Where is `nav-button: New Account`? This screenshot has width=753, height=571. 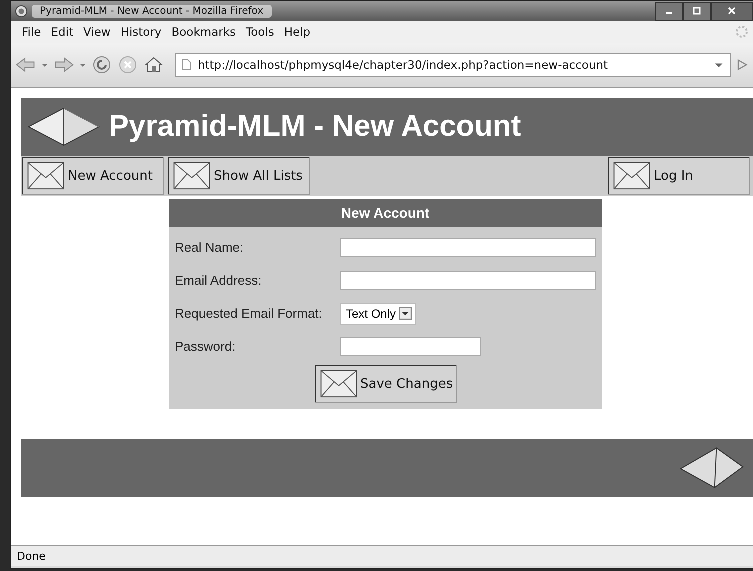 nav-button: New Account is located at coordinates (93, 176).